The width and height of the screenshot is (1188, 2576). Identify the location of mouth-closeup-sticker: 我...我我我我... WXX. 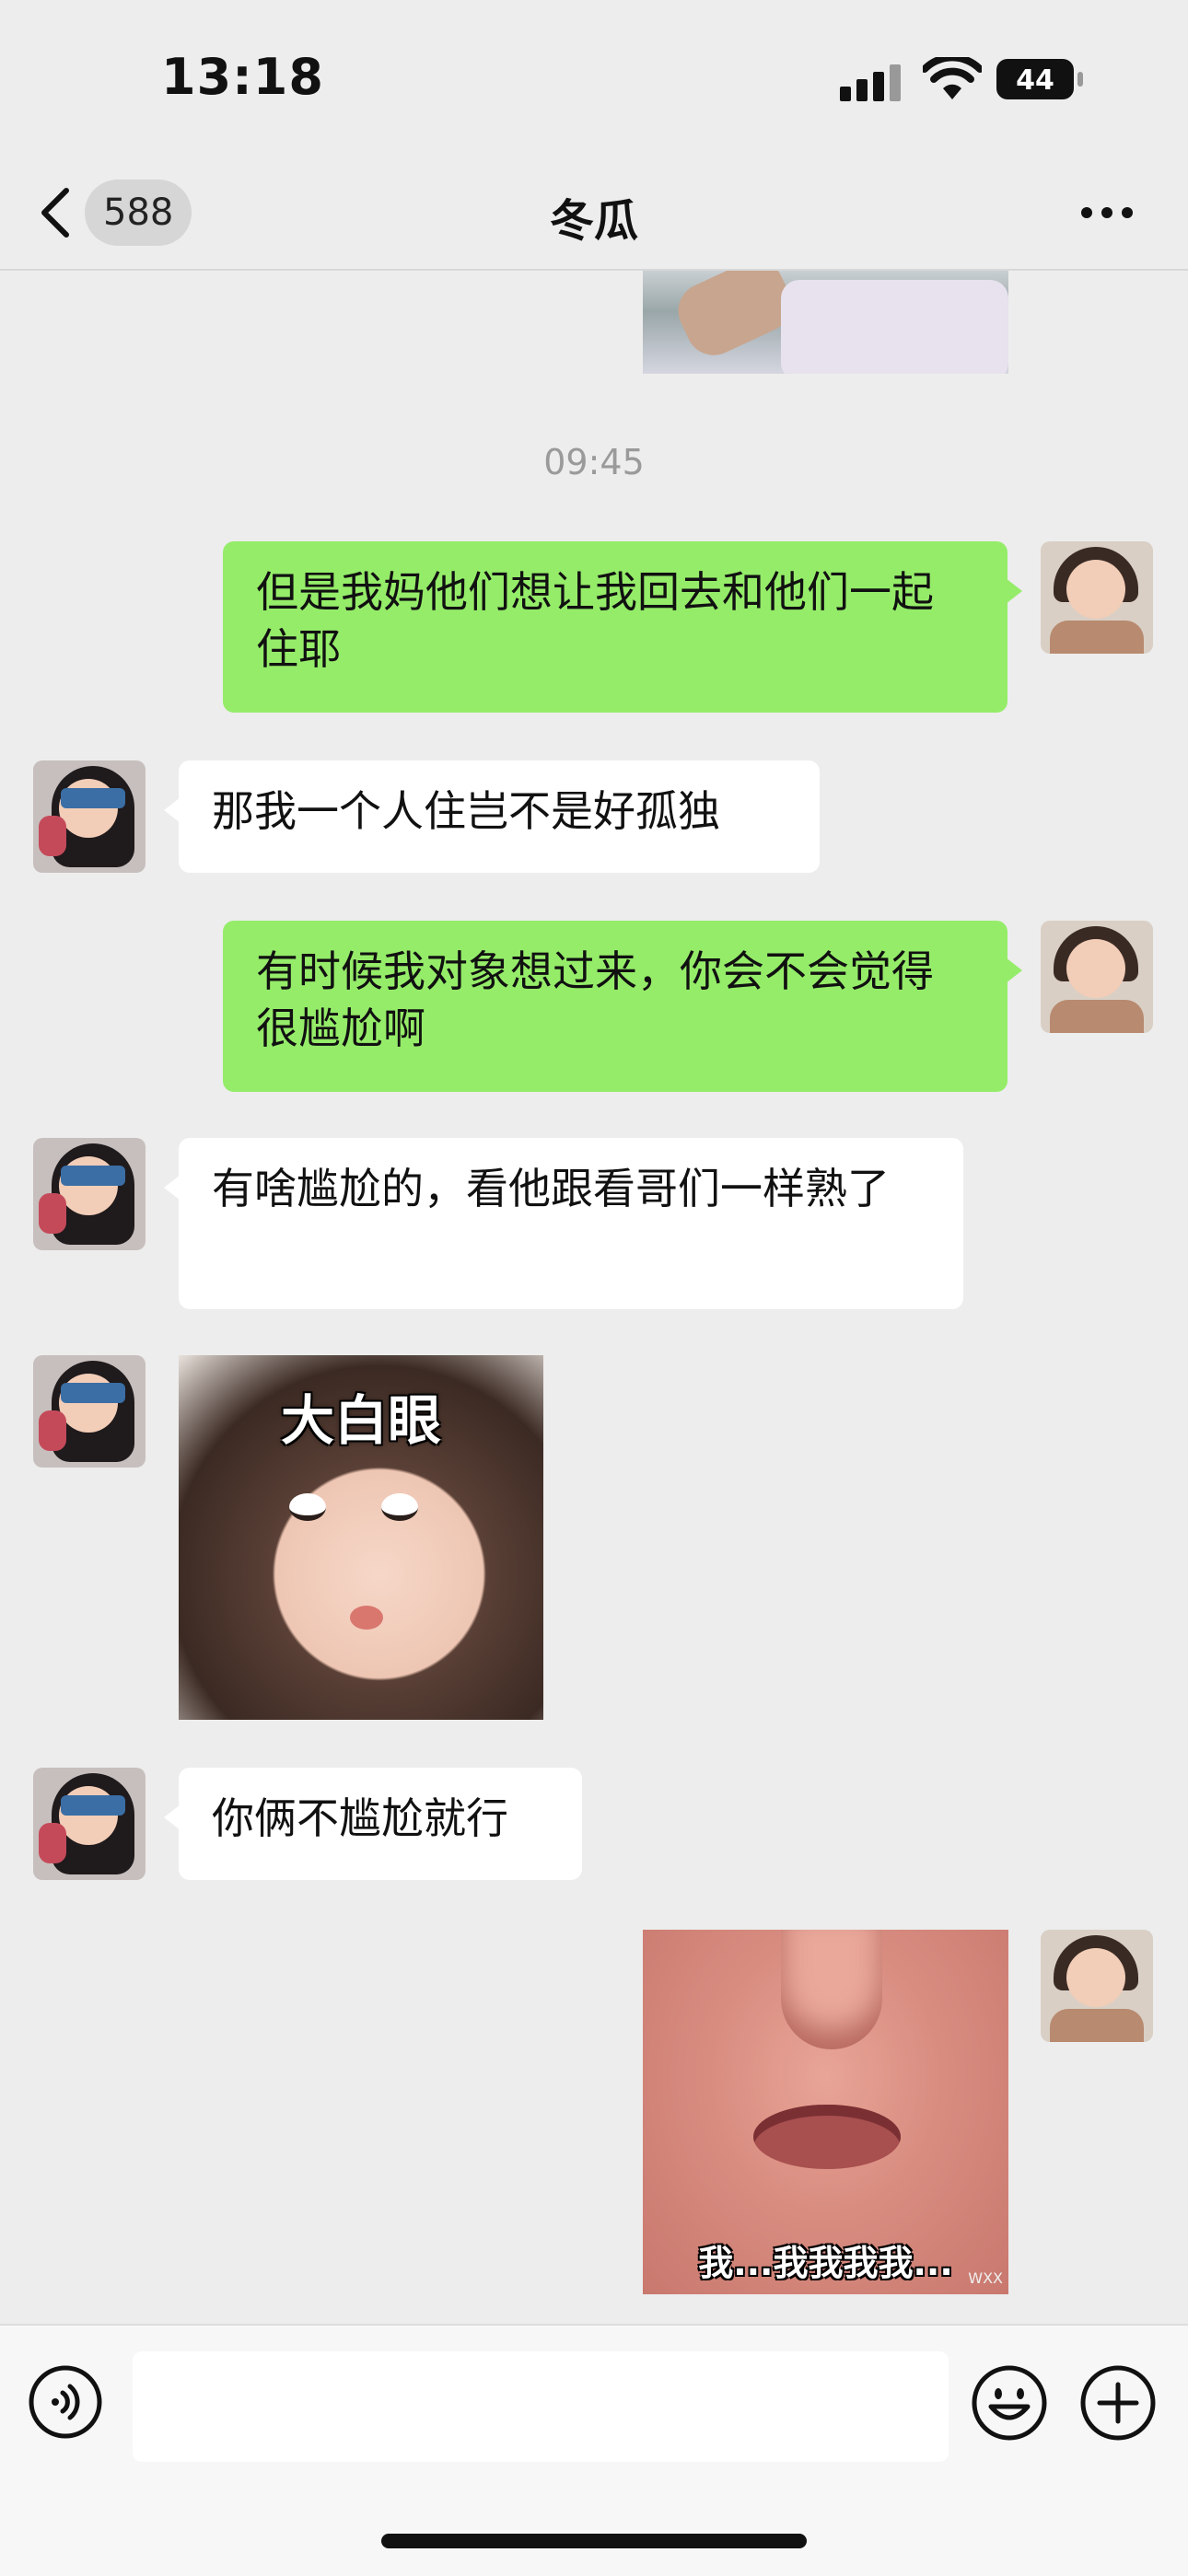
(825, 2112).